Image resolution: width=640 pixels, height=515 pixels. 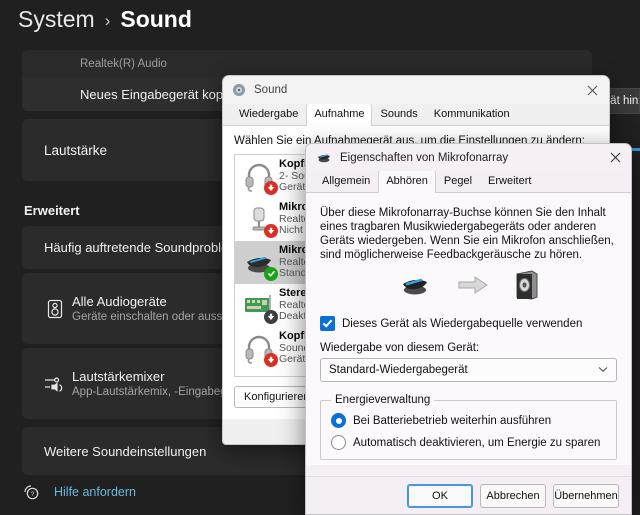 I want to click on tab-erweitert: Erweitert, so click(x=509, y=181).